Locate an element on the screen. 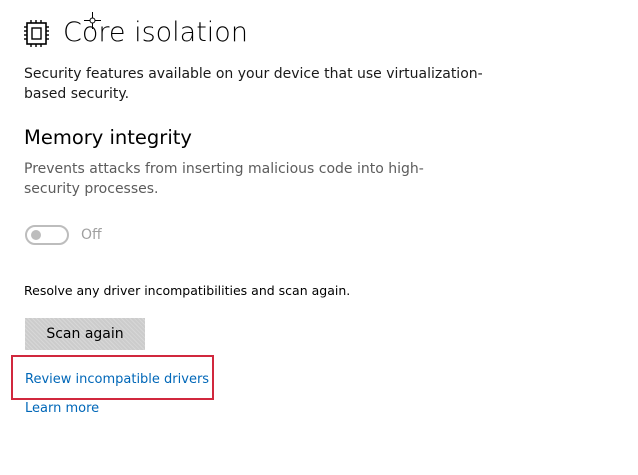 Image resolution: width=638 pixels, height=475 pixels. crosshair-cursor-icon is located at coordinates (92, 20).